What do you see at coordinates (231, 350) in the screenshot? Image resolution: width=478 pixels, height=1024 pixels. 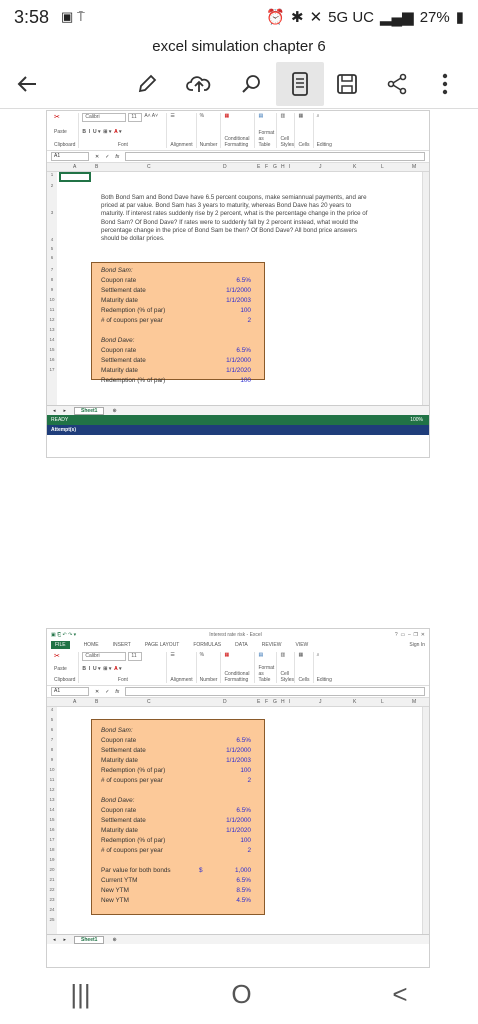 I see `dave-coupon-value: 6.5%` at bounding box center [231, 350].